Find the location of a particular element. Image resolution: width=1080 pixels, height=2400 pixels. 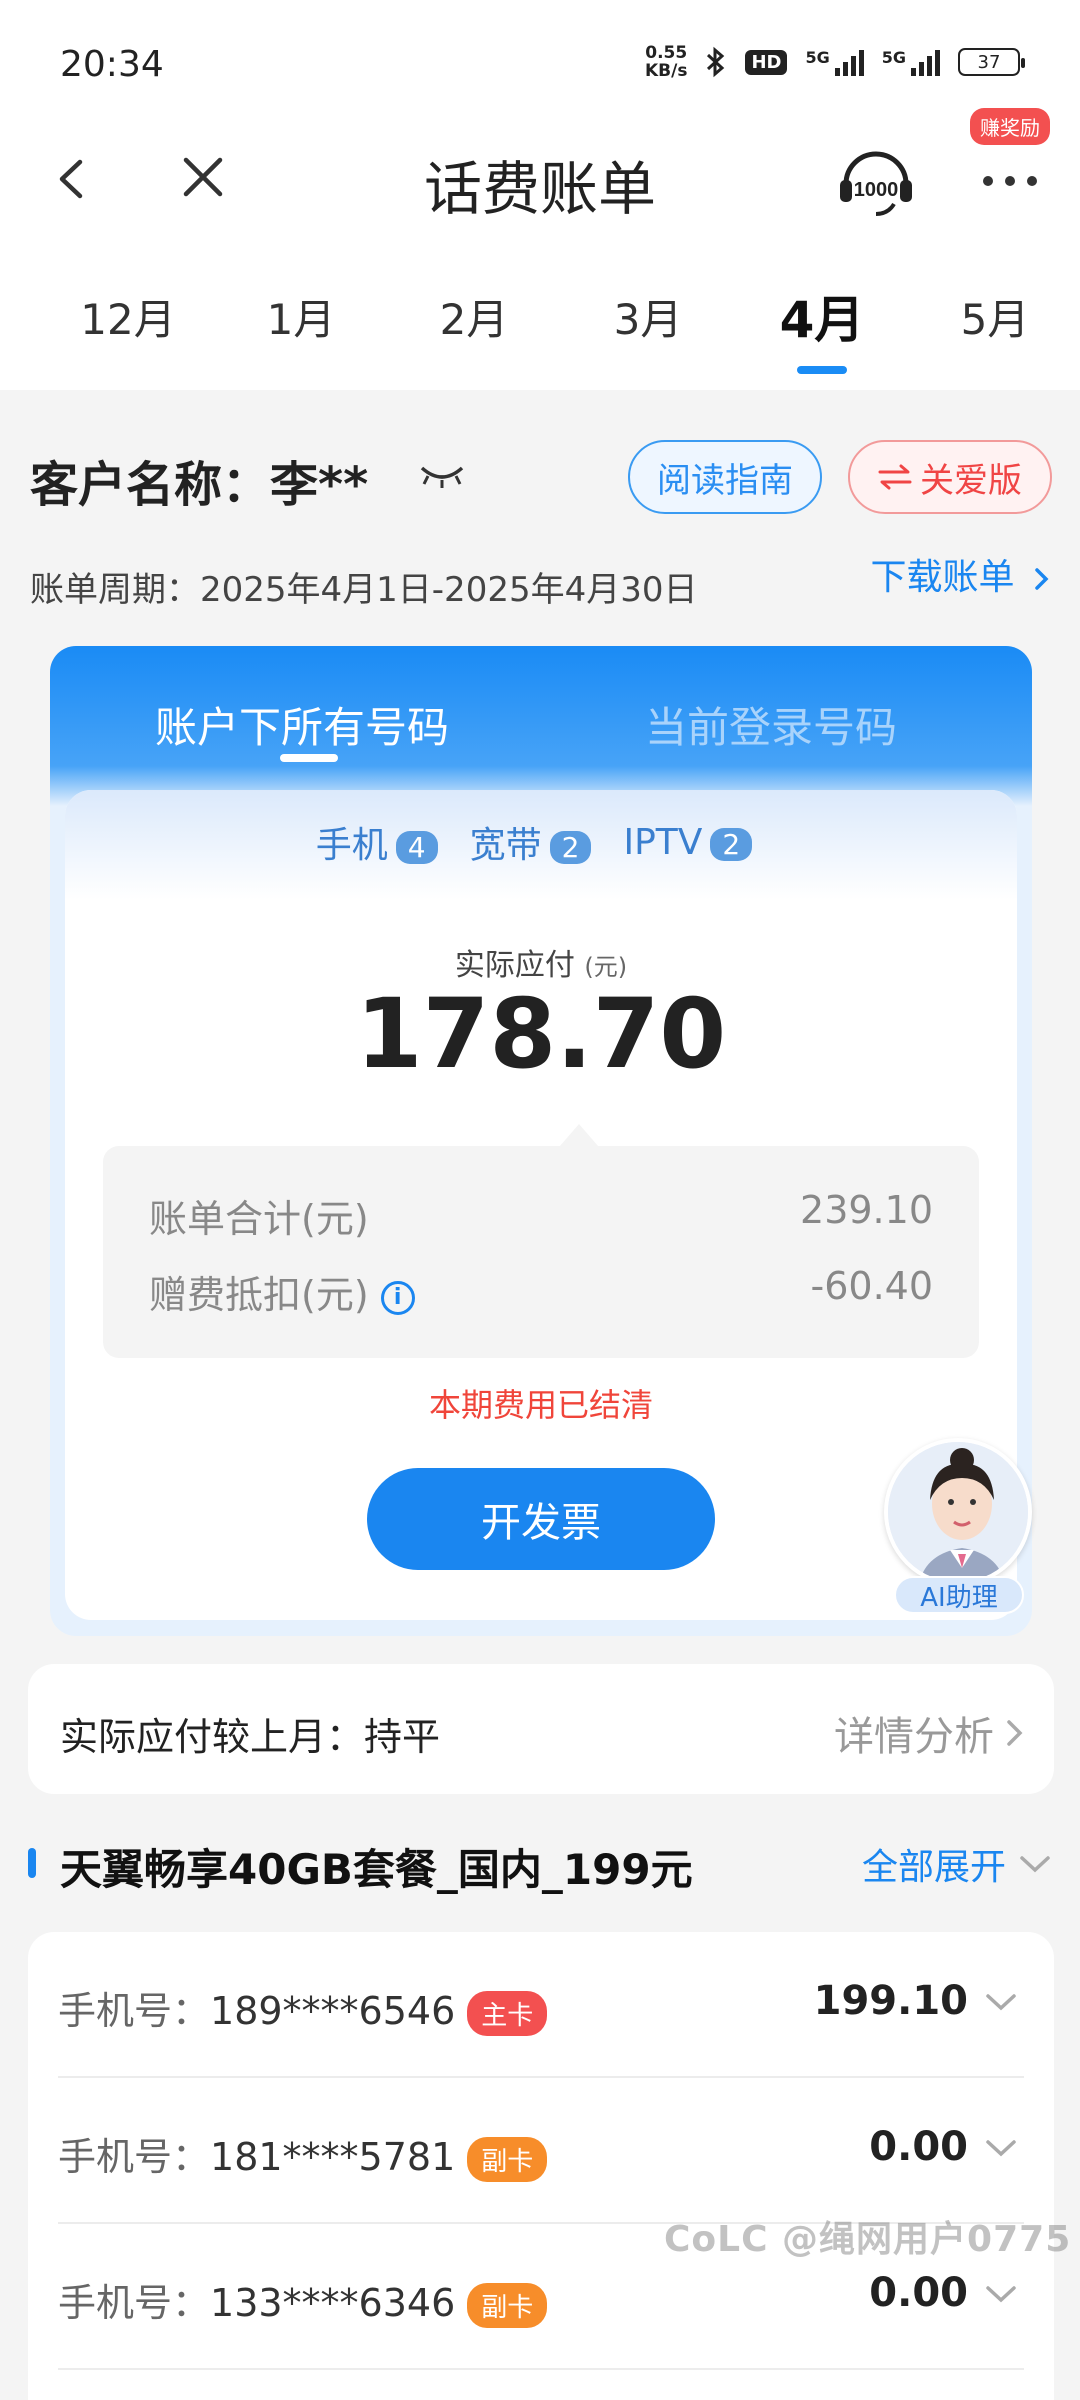

card-tab-indicator is located at coordinates (309, 758).